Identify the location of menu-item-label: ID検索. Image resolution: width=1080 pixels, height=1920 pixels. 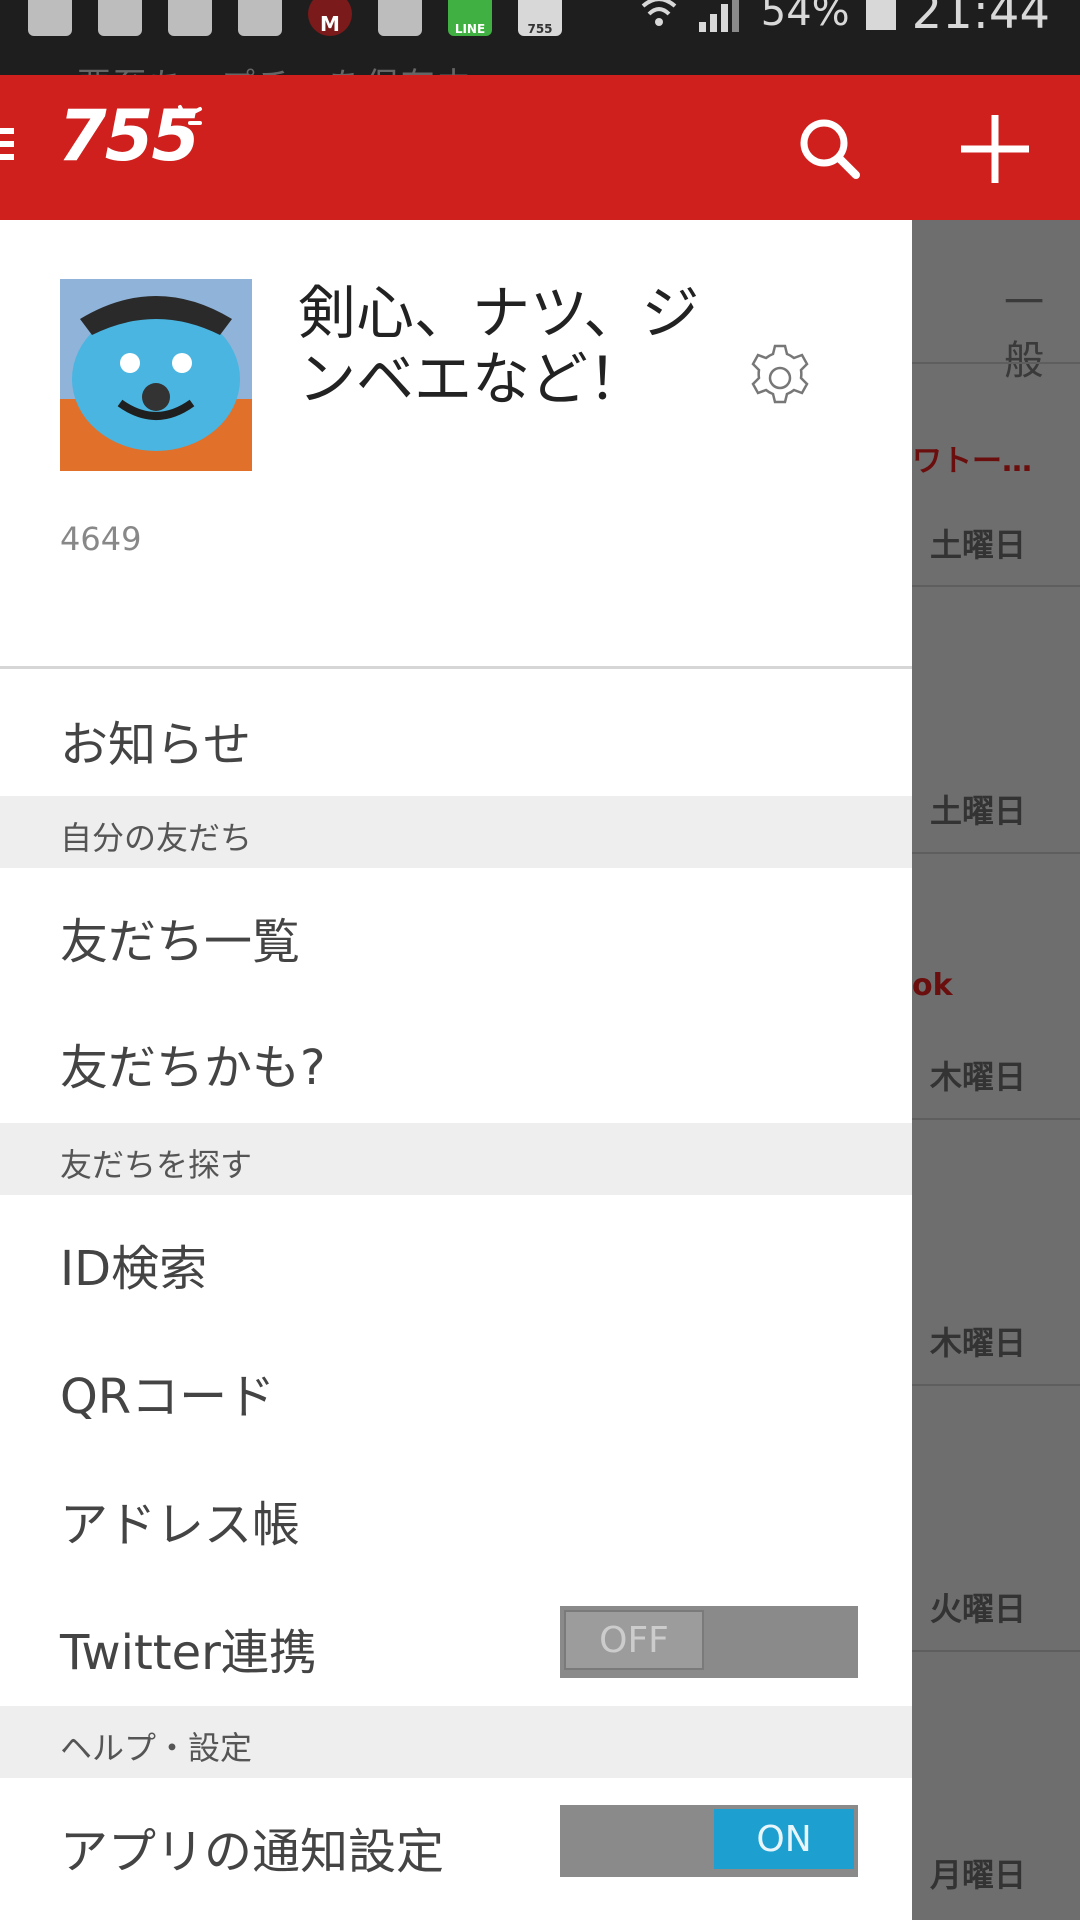
(134, 1269).